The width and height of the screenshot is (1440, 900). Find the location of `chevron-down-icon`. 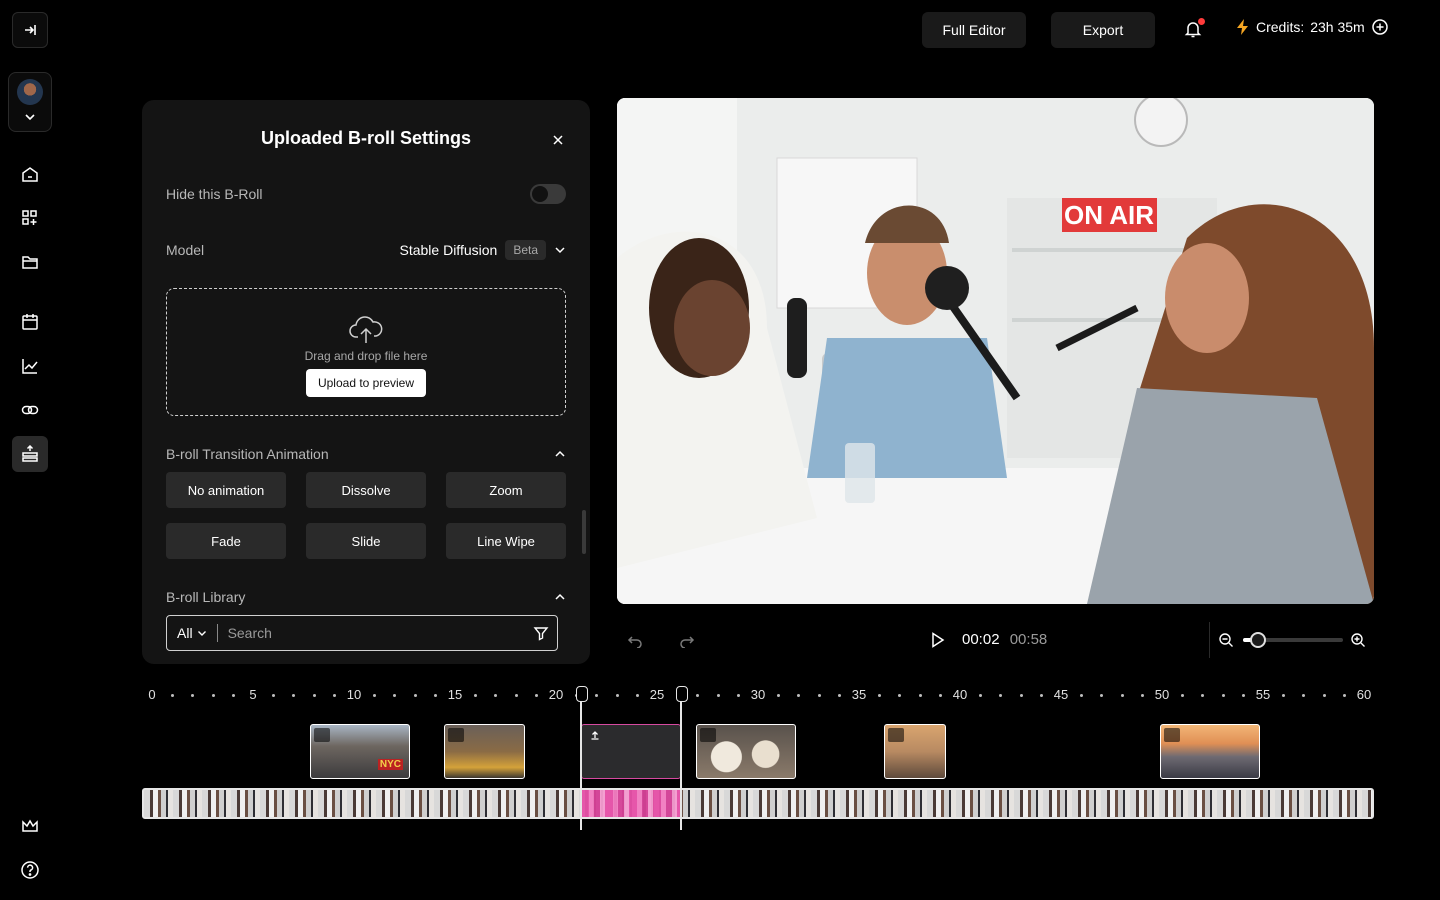

chevron-down-icon is located at coordinates (30, 117).